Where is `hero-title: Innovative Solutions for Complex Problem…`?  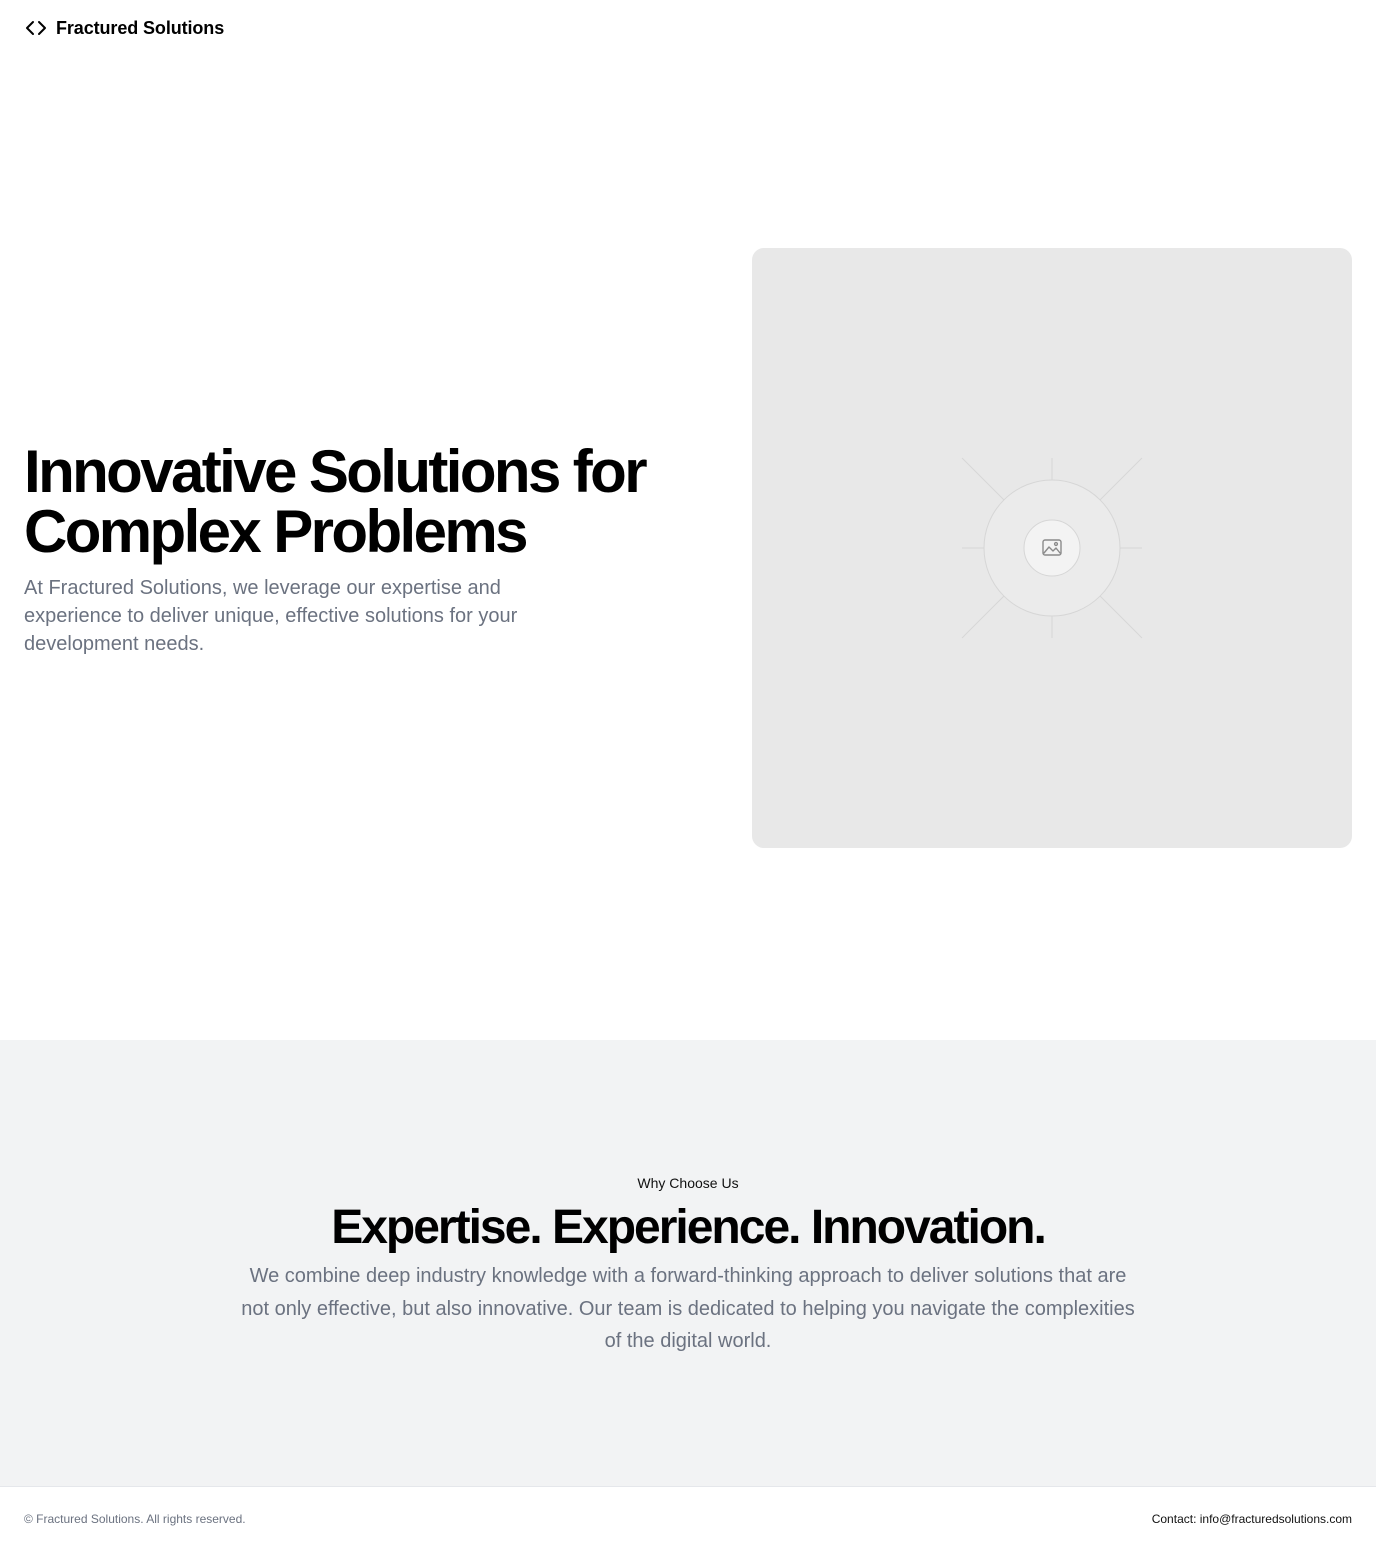
hero-title: Innovative Solutions for Complex Problem… is located at coordinates (336, 501).